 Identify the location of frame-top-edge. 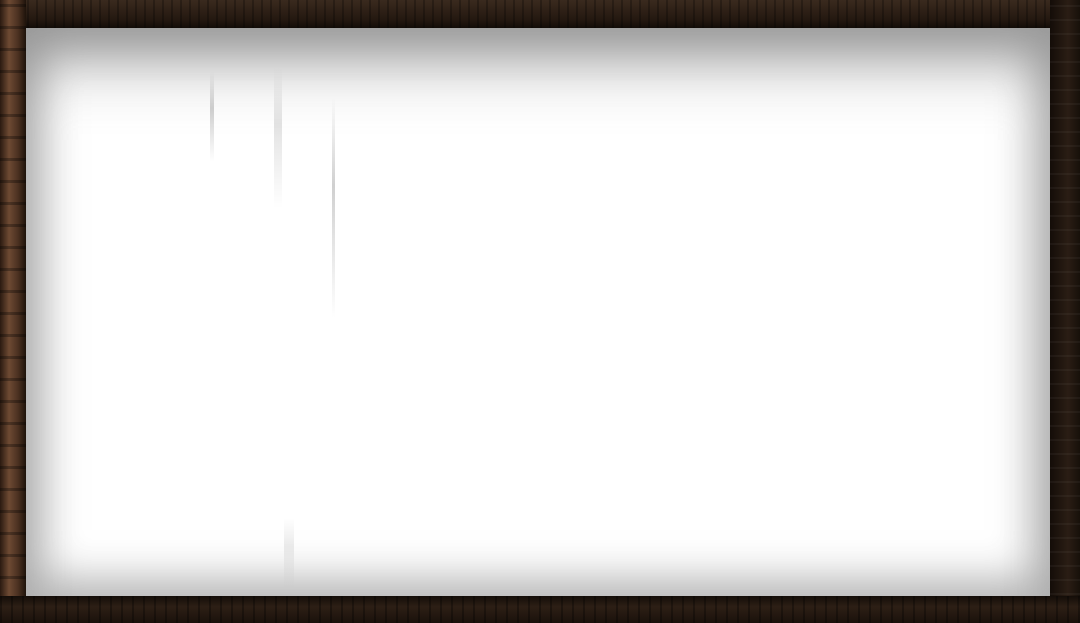
(540, 14).